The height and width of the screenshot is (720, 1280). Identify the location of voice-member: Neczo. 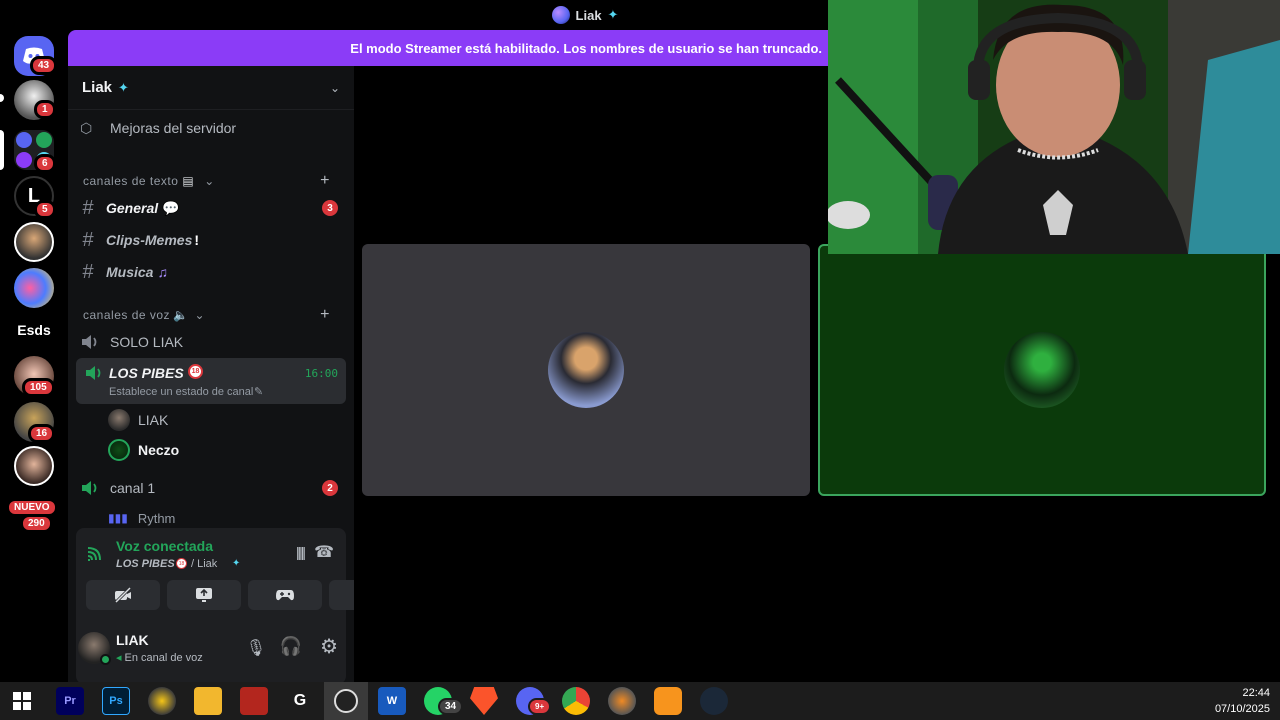
(211, 450).